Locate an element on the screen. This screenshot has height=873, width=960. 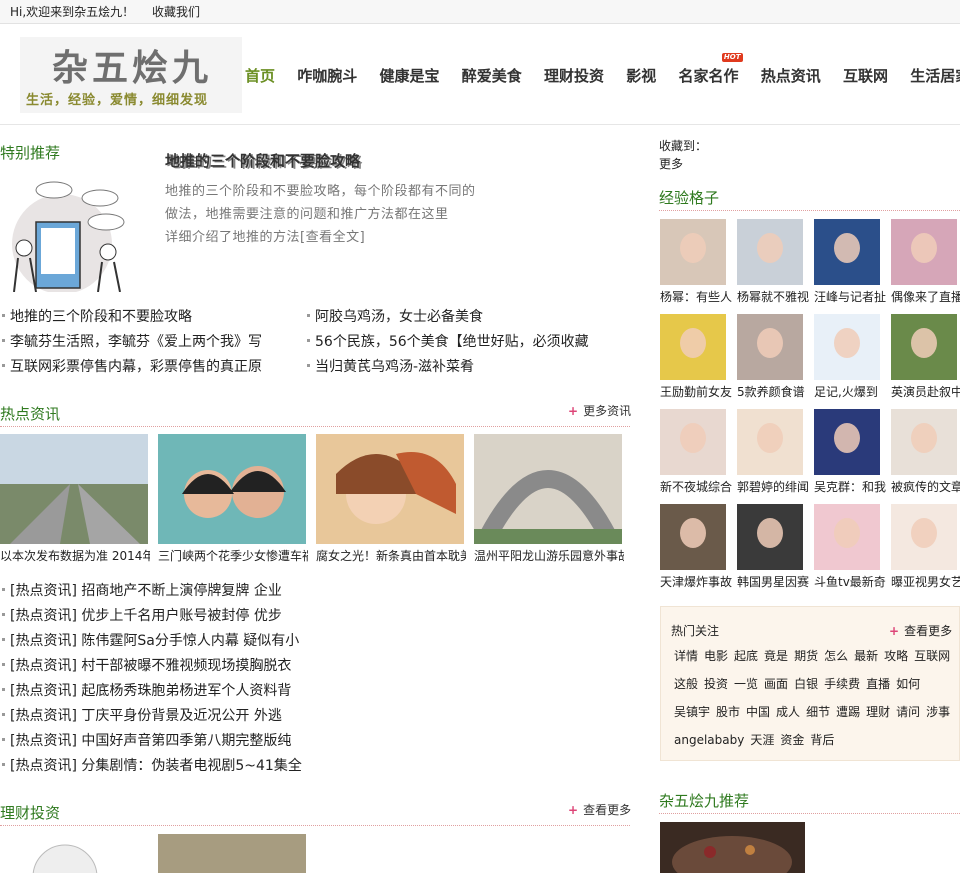
nav-item-internet: 互联网 is located at coordinates (865, 75).